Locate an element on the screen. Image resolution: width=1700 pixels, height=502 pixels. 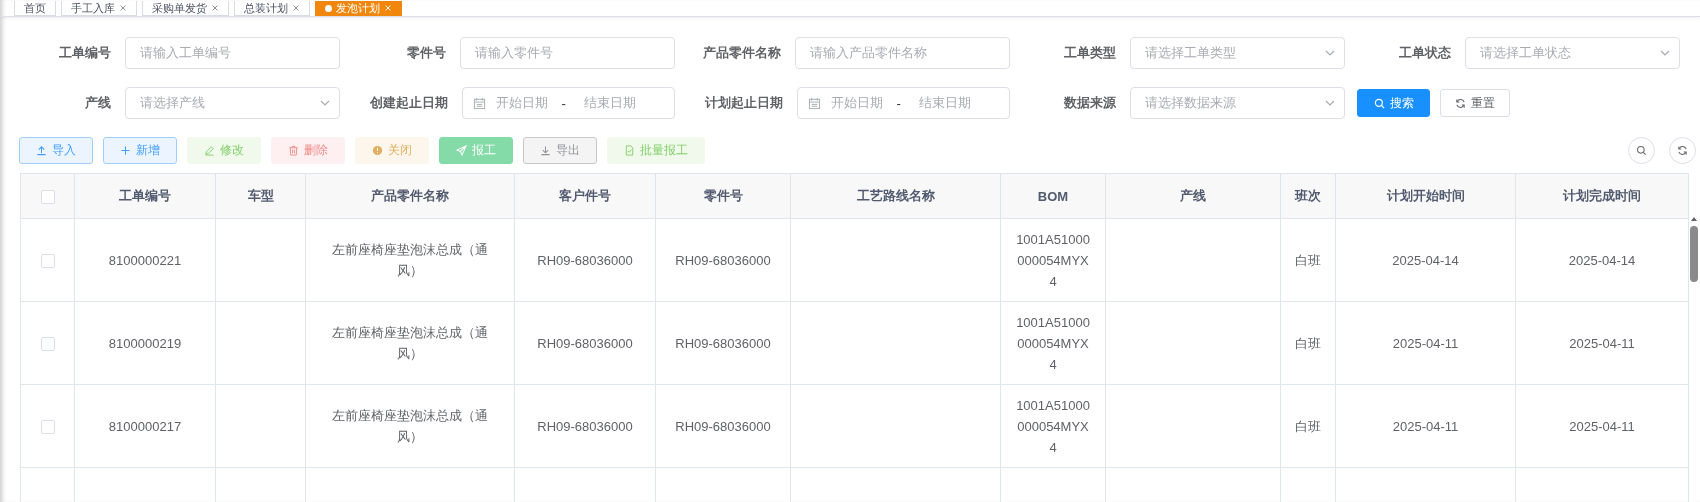
warning-icon is located at coordinates (377, 150).